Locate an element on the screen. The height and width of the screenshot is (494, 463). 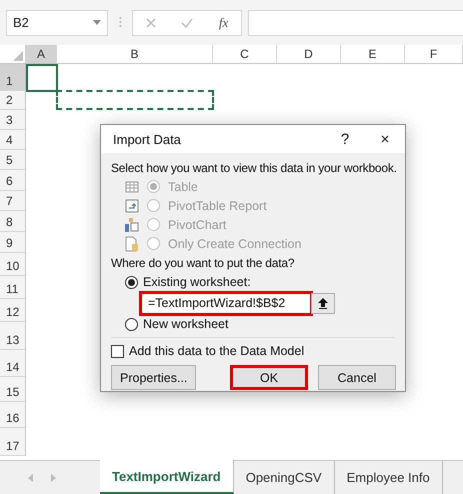
row-header: 7 is located at coordinates (13, 201).